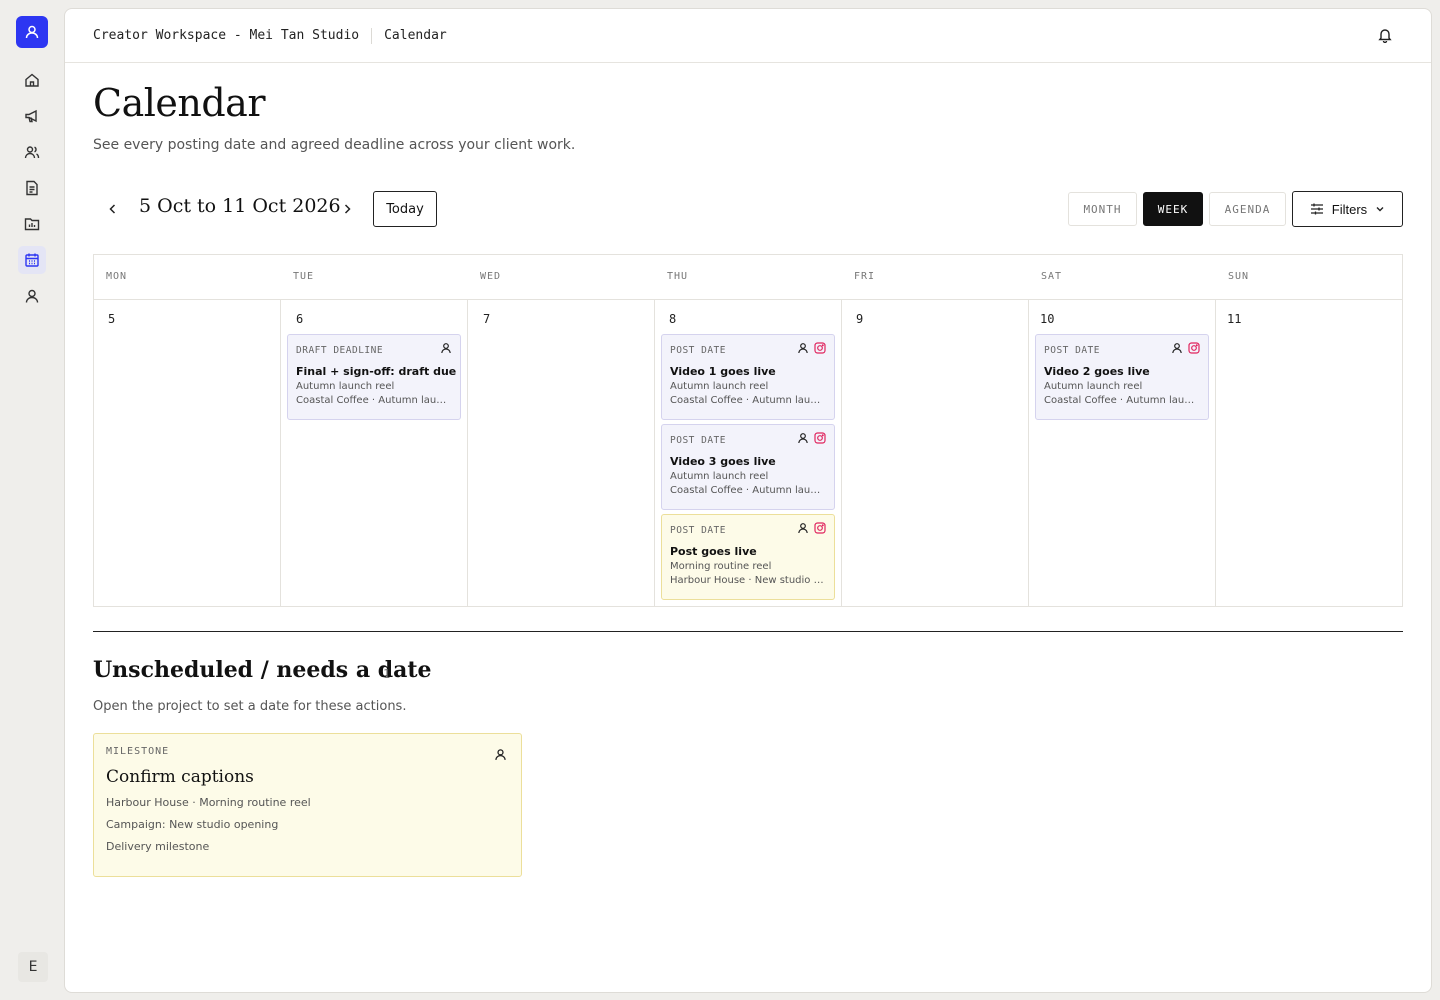 The height and width of the screenshot is (1000, 1440). What do you see at coordinates (112, 319) in the screenshot?
I see `day-number: 5` at bounding box center [112, 319].